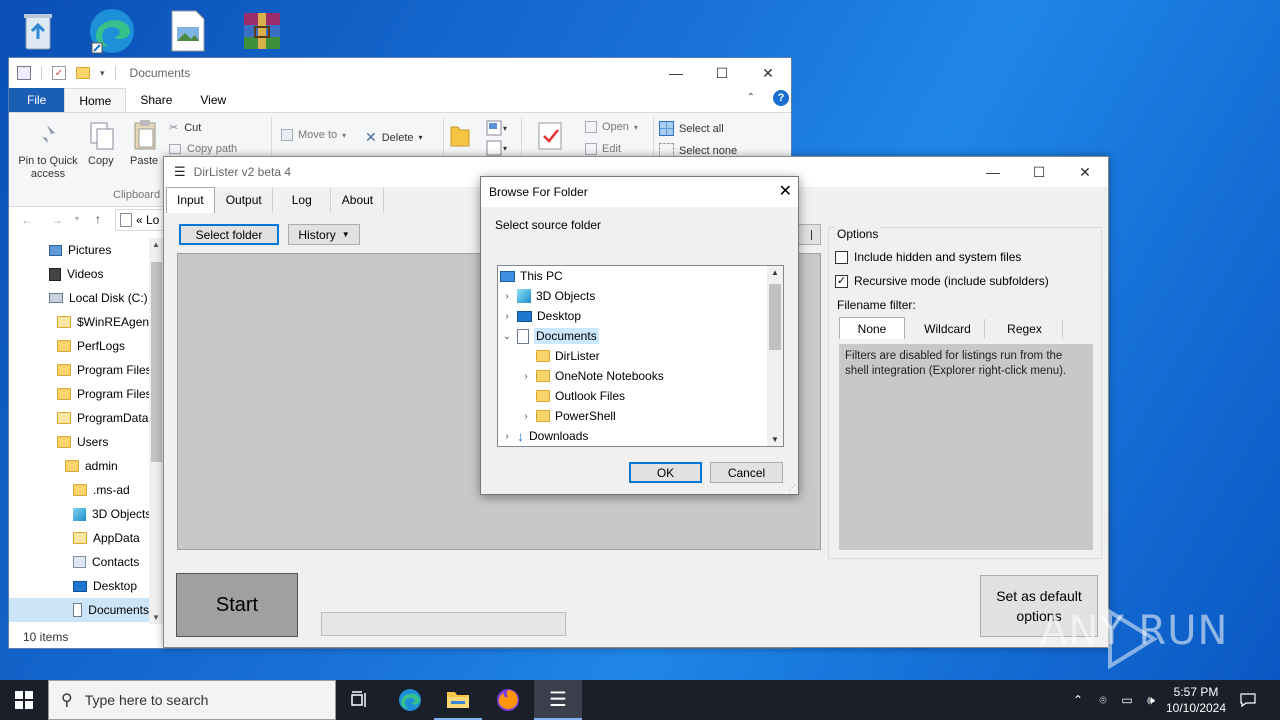 This screenshot has width=1280, height=720. I want to click on copy-path-button: Copy path, so click(203, 149).